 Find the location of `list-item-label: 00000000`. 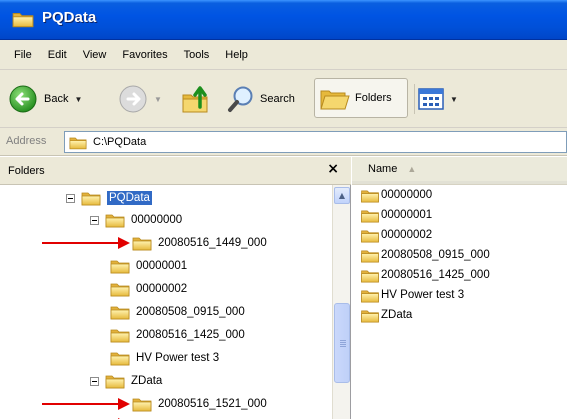

list-item-label: 00000000 is located at coordinates (407, 195).